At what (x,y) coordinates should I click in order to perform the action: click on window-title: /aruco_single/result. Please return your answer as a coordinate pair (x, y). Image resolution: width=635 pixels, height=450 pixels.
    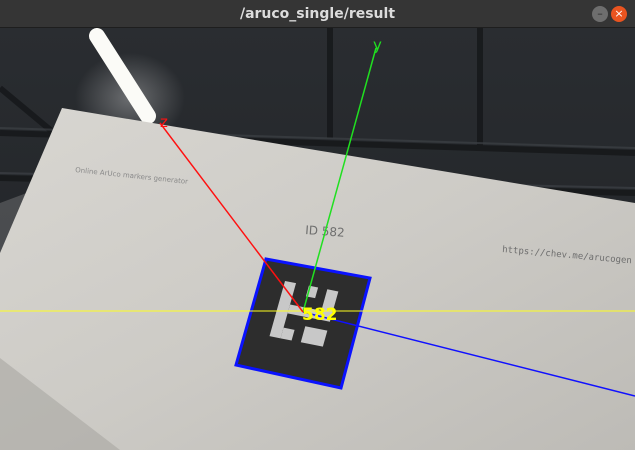
    Looking at the image, I should click on (317, 14).